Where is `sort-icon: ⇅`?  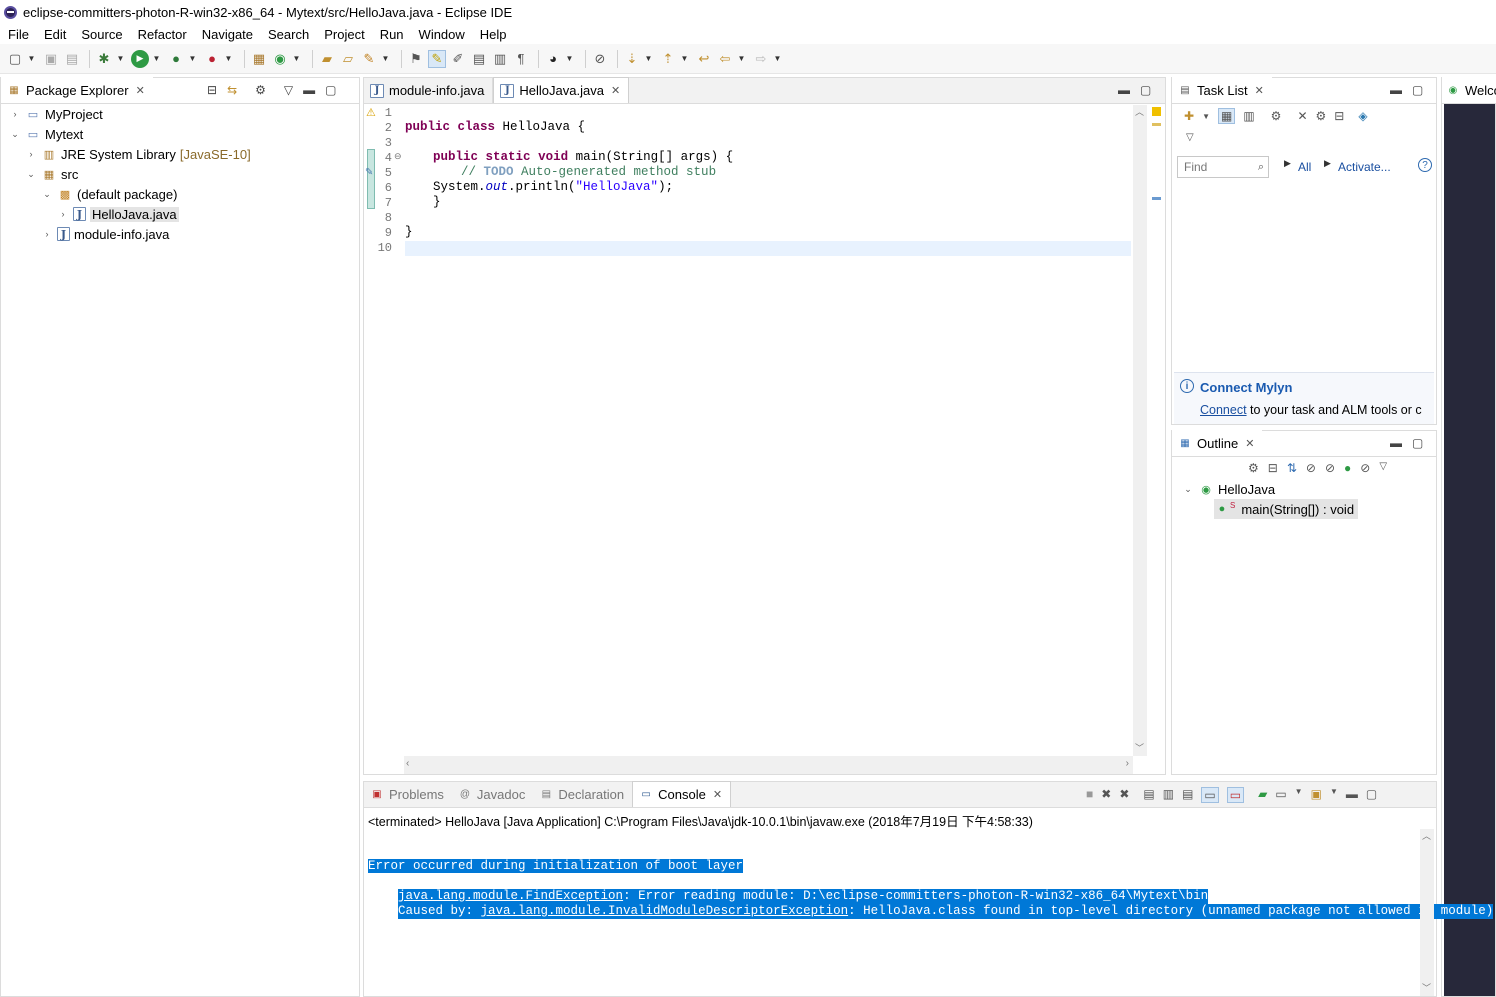
sort-icon: ⇅ is located at coordinates (1292, 468).